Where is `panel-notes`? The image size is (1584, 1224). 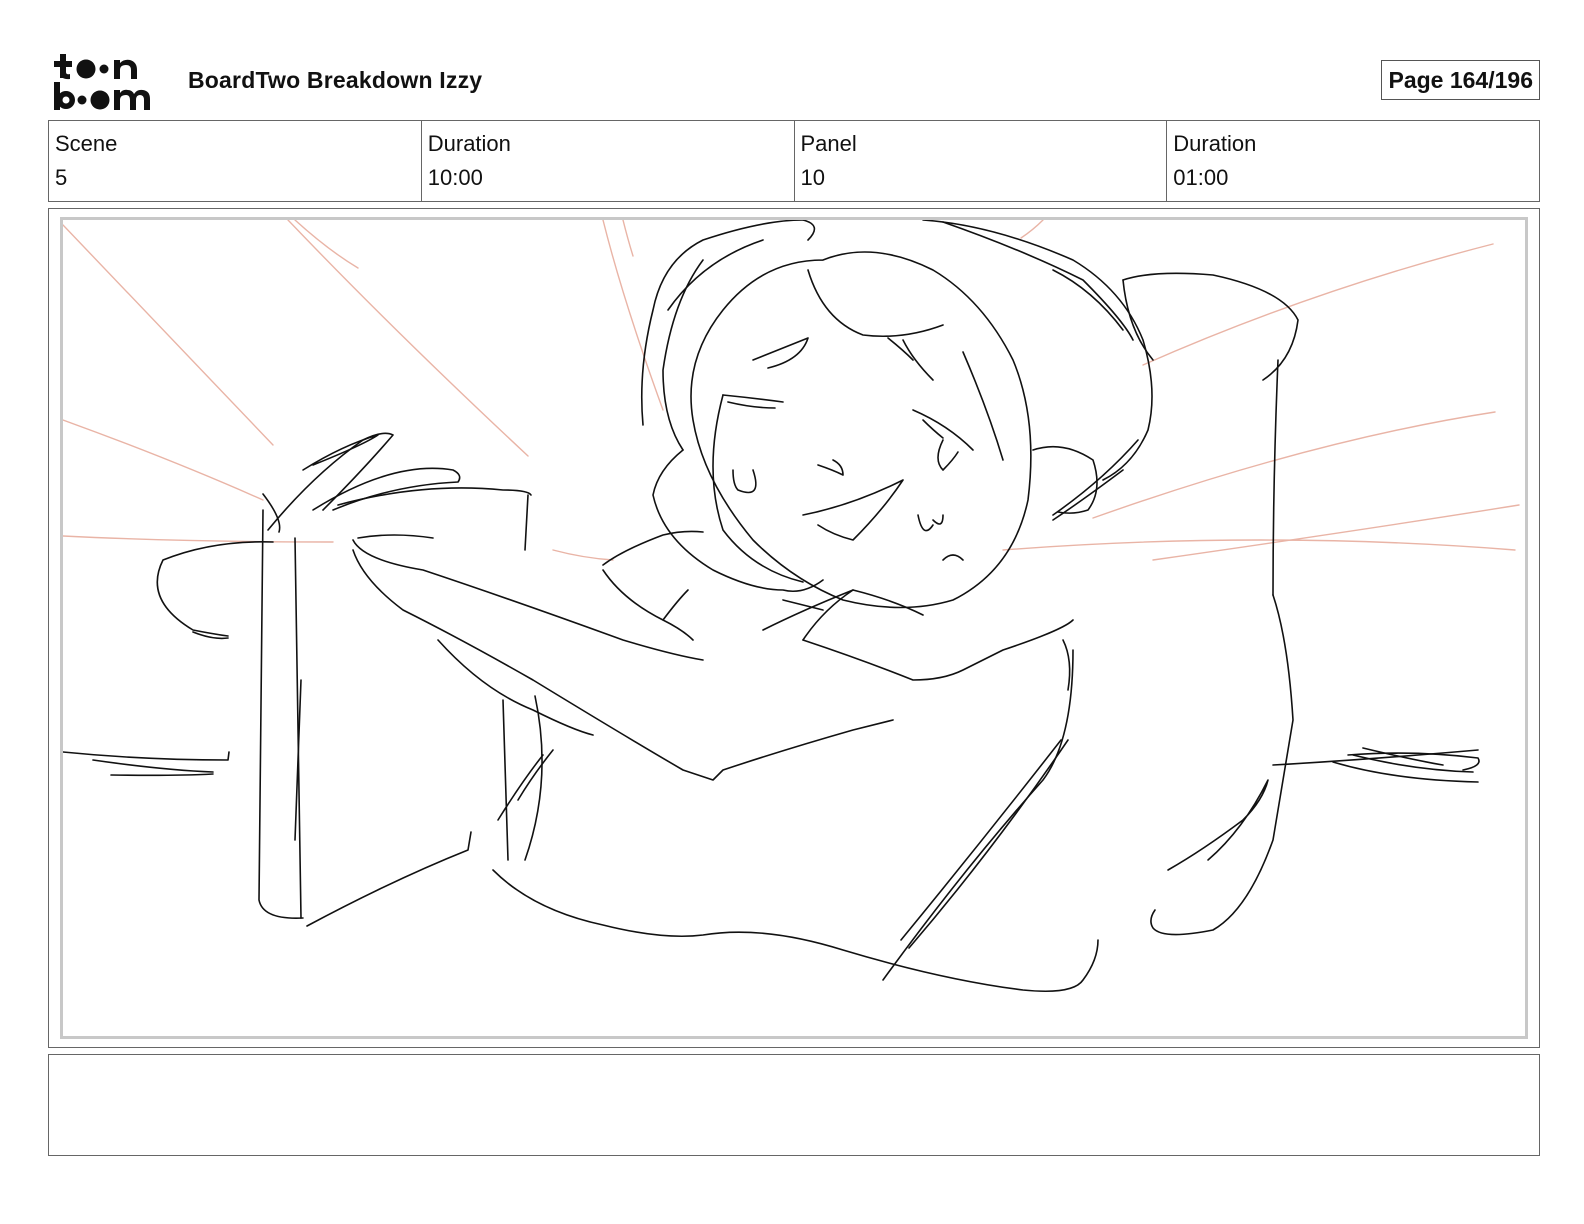 panel-notes is located at coordinates (794, 1105).